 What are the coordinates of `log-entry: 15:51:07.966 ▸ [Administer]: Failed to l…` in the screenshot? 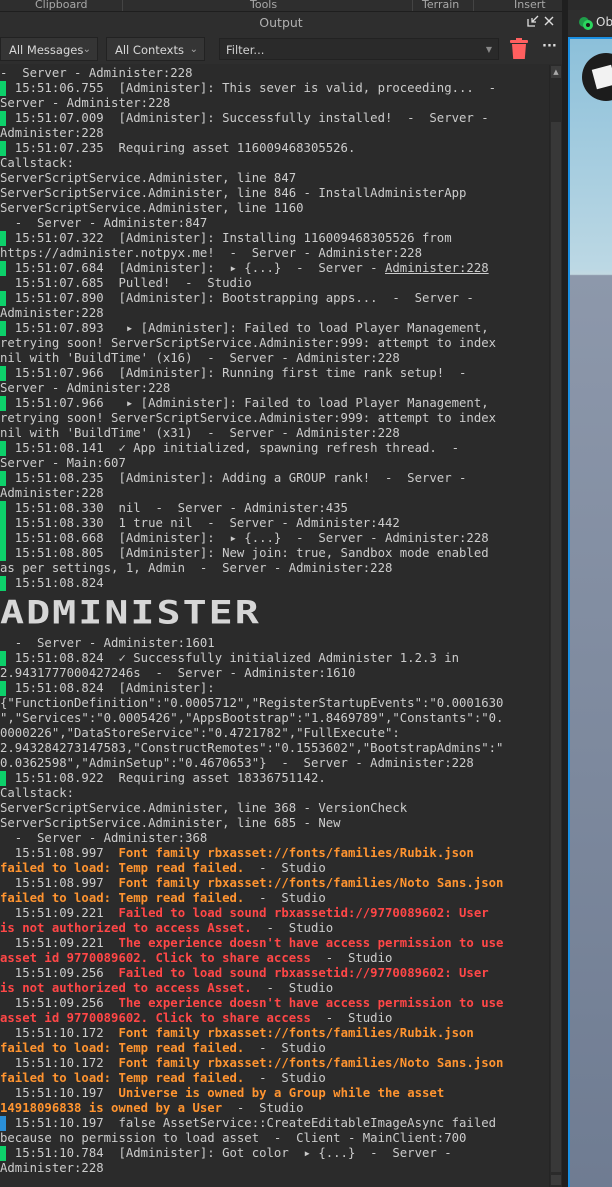 It's located at (274, 418).